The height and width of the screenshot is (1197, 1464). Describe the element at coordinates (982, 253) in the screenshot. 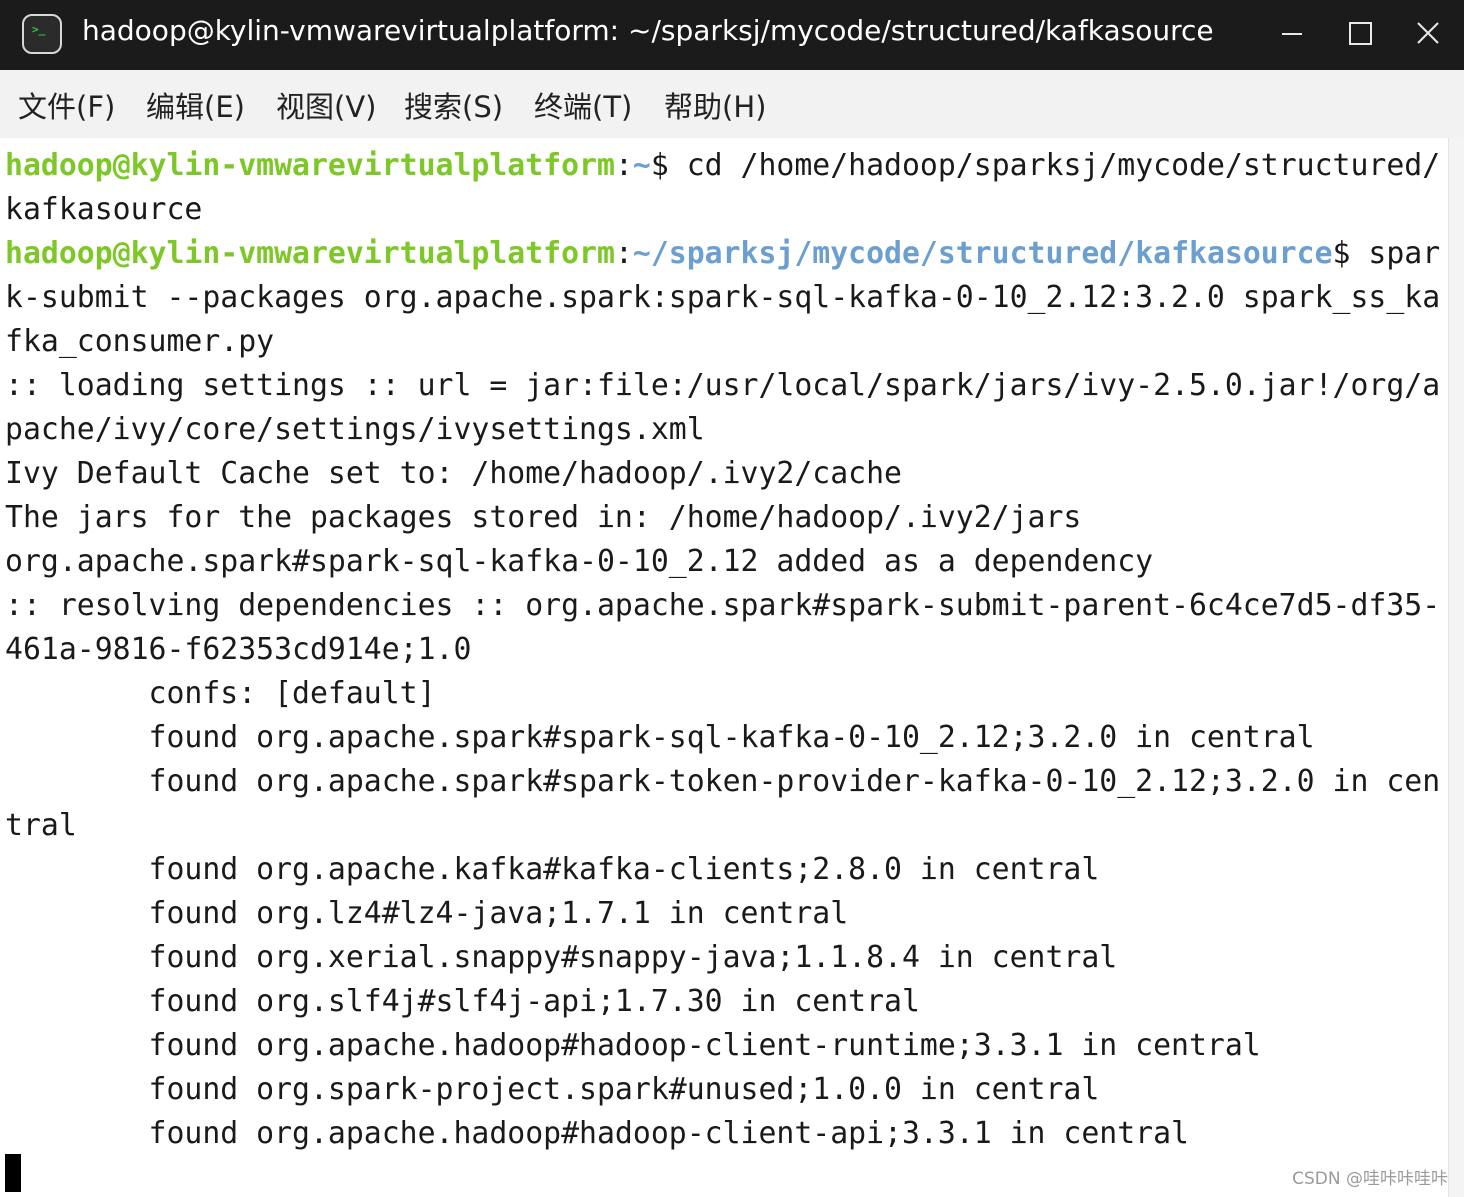

I see `prompt-path: ~/sparksj/mycode/structured/kafkasource` at that location.